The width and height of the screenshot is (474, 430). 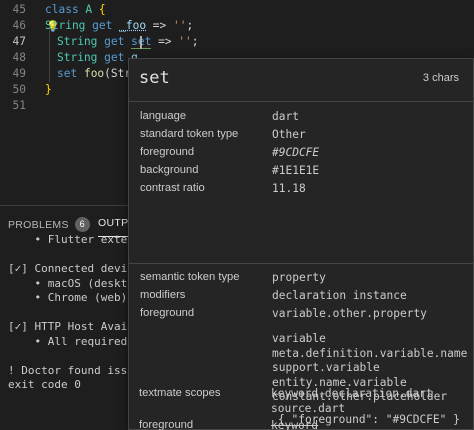 I want to click on code-text: String get _foo => '';, so click(x=119, y=25).